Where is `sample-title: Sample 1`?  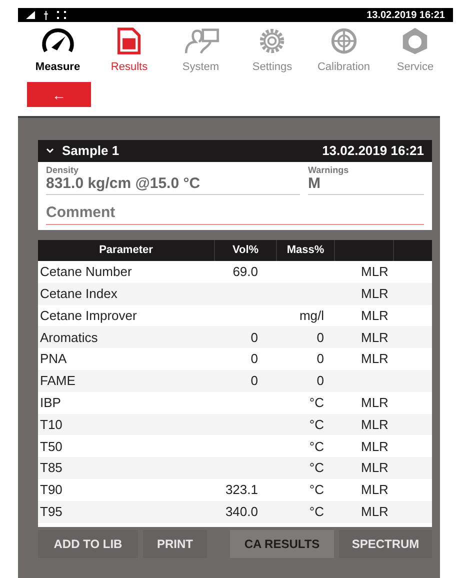 sample-title: Sample 1 is located at coordinates (91, 151).